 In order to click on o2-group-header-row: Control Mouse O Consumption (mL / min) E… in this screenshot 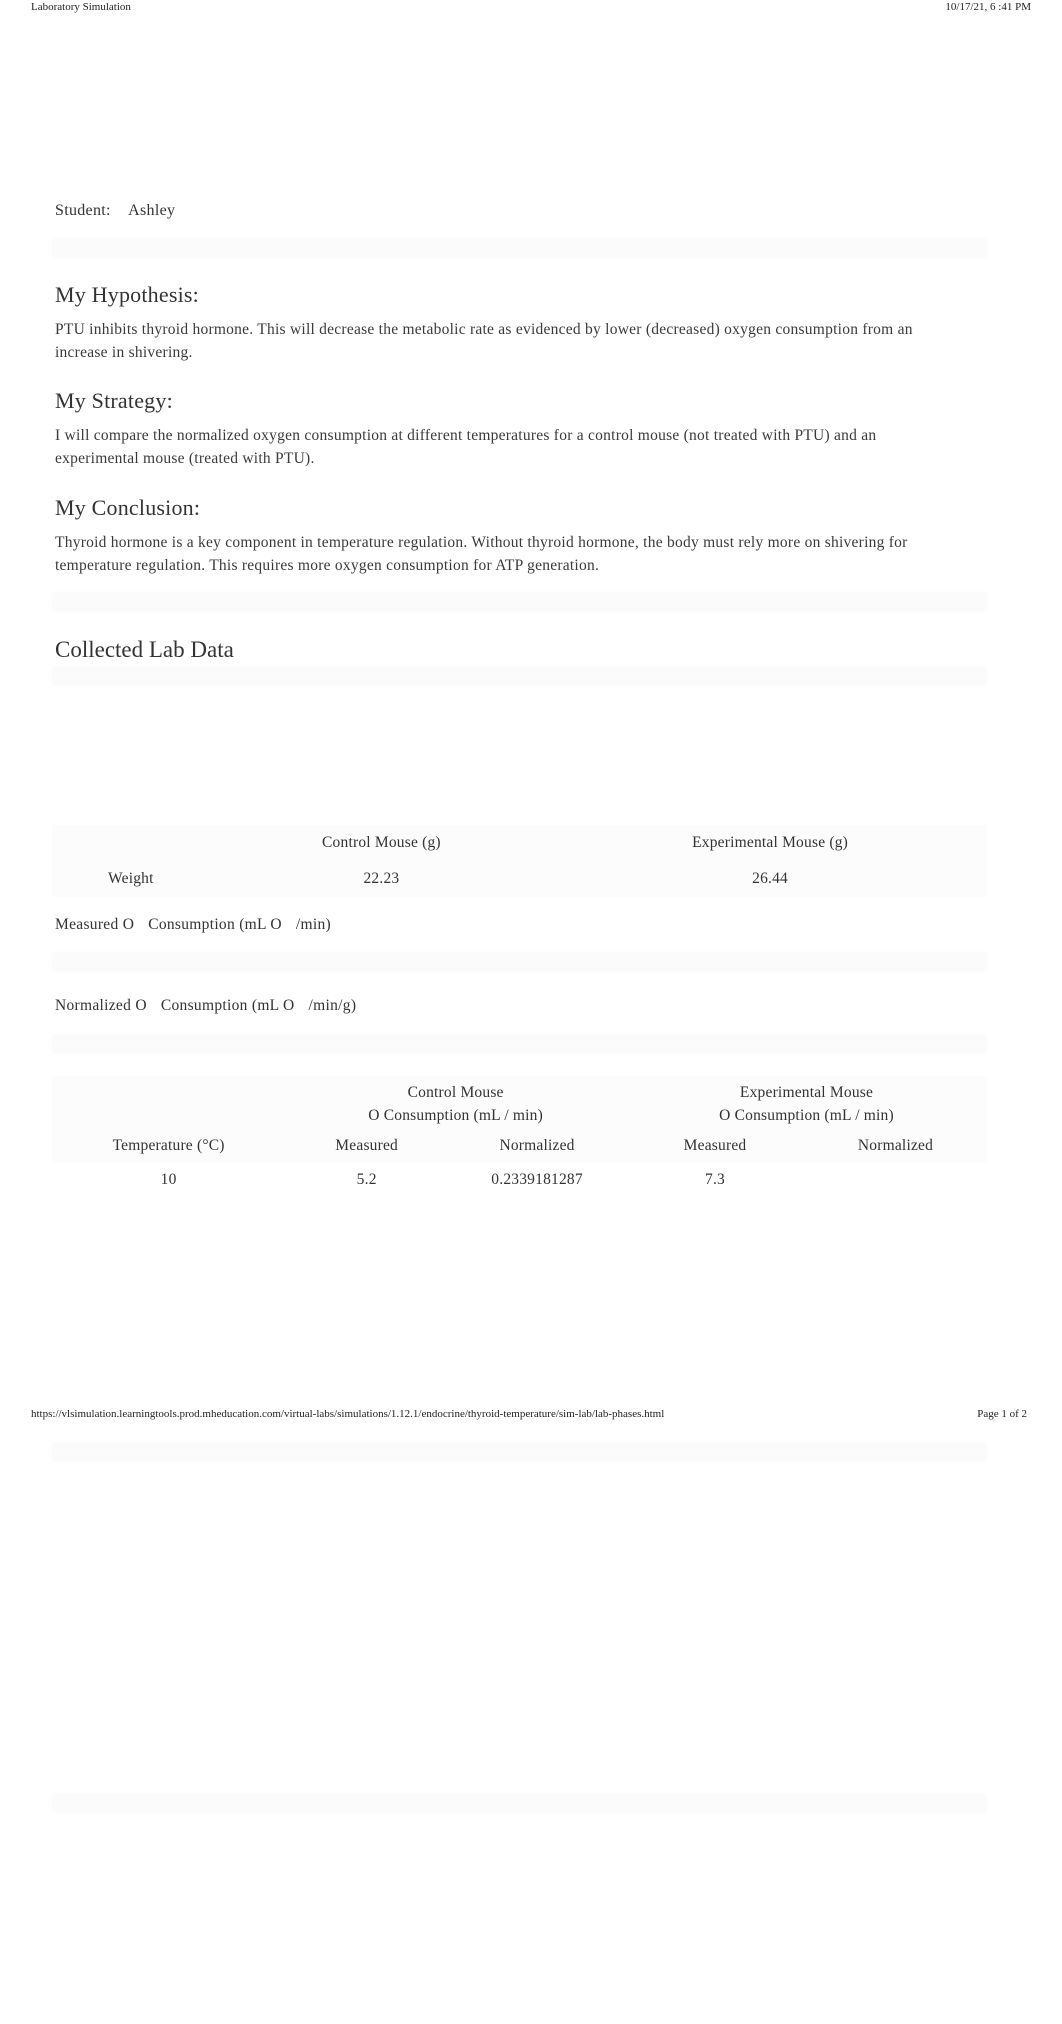, I will do `click(519, 1102)`.